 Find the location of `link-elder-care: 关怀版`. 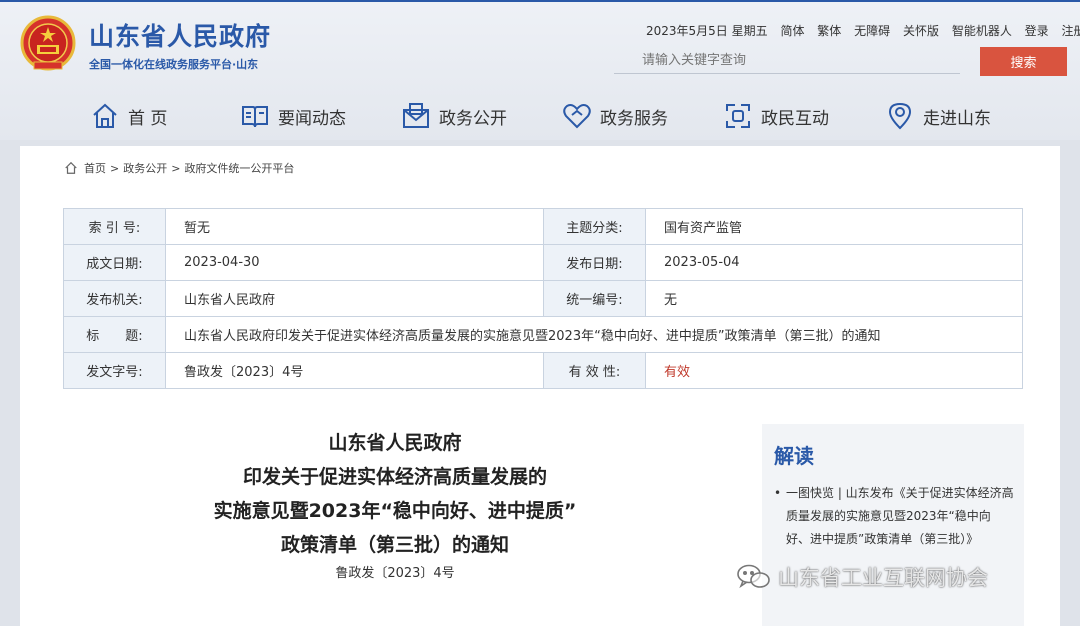

link-elder-care: 关怀版 is located at coordinates (921, 31).